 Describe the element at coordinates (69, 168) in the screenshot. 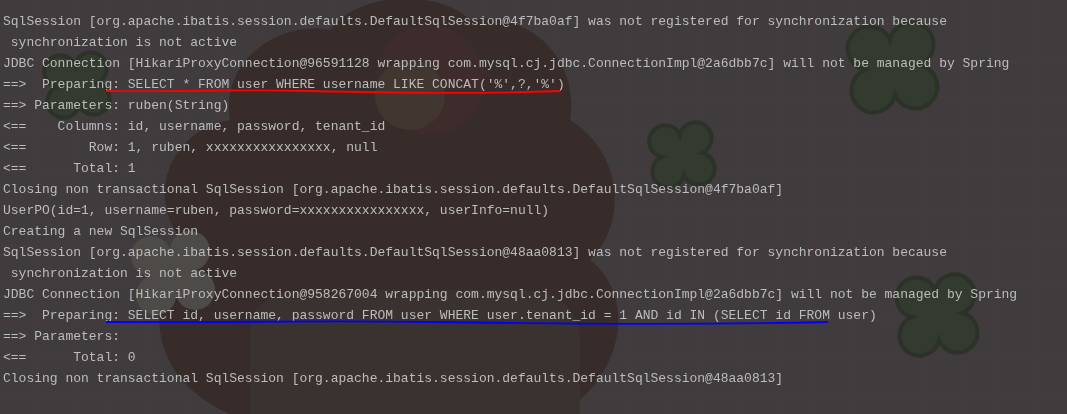

I see `log-line: <== Total: 1` at that location.